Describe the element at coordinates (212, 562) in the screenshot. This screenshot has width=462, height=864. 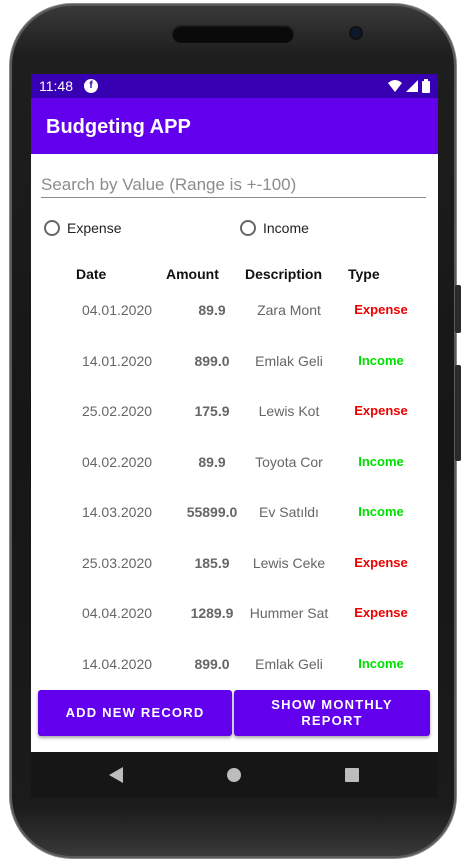
I see `record-amount: 185.9` at that location.